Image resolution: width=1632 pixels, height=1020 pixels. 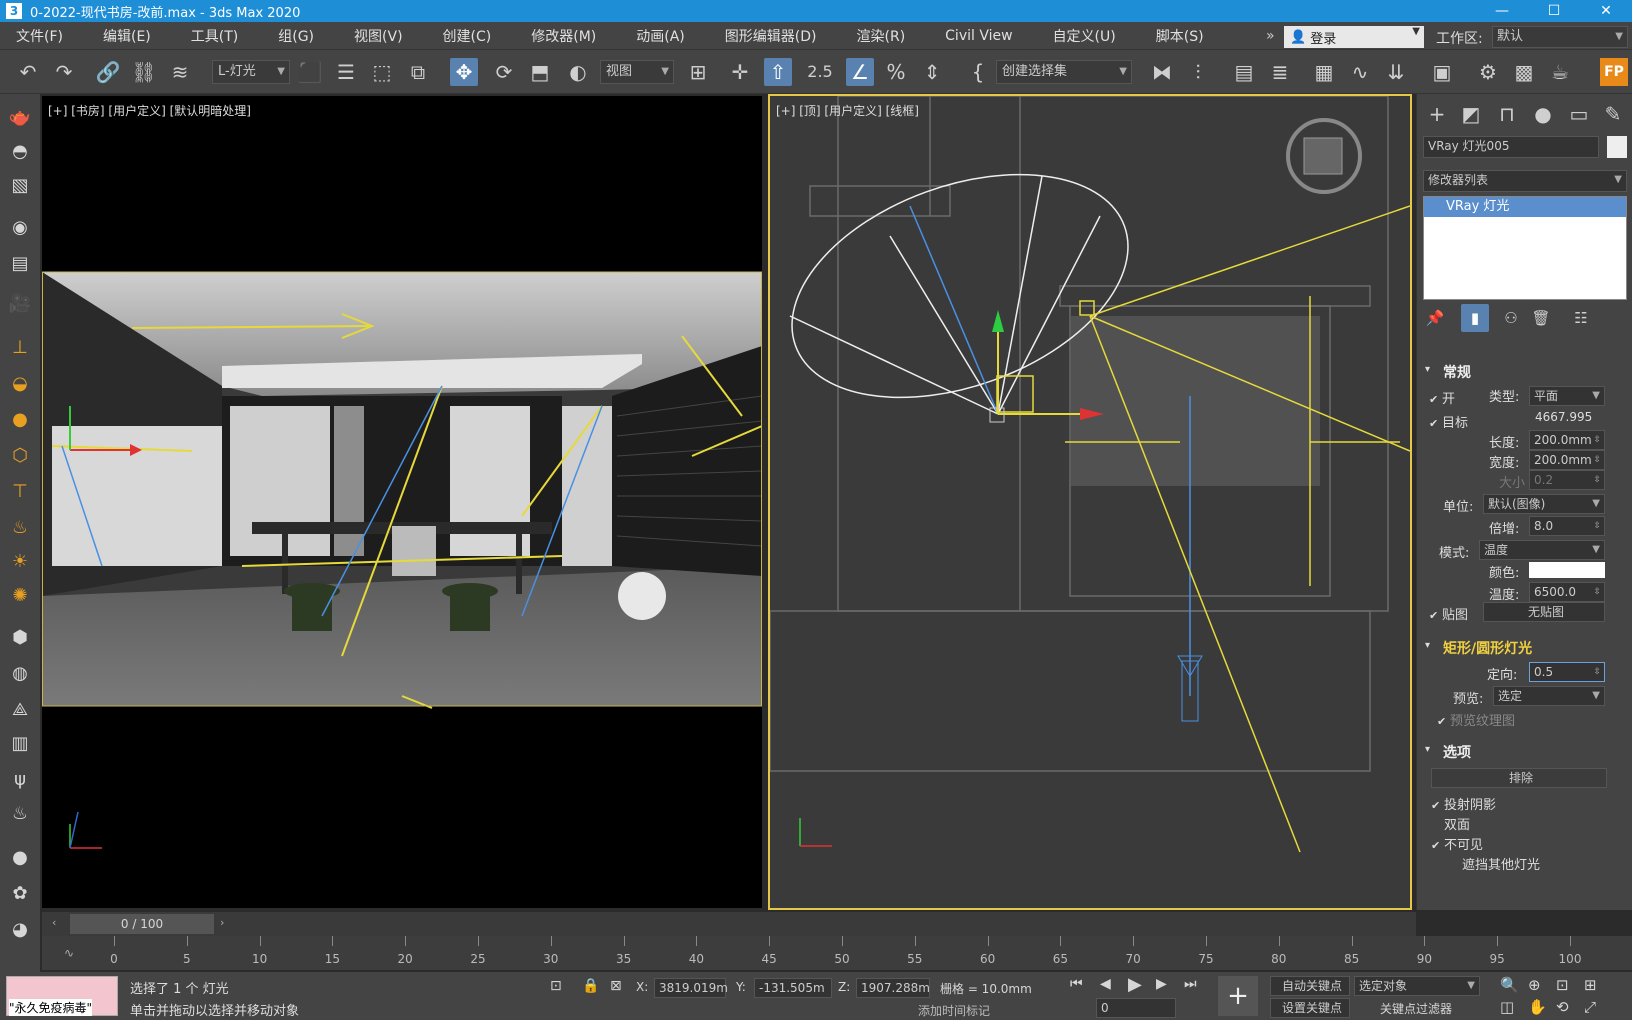 I want to click on workspace-dropdown: 默认 ▼, so click(x=1560, y=37).